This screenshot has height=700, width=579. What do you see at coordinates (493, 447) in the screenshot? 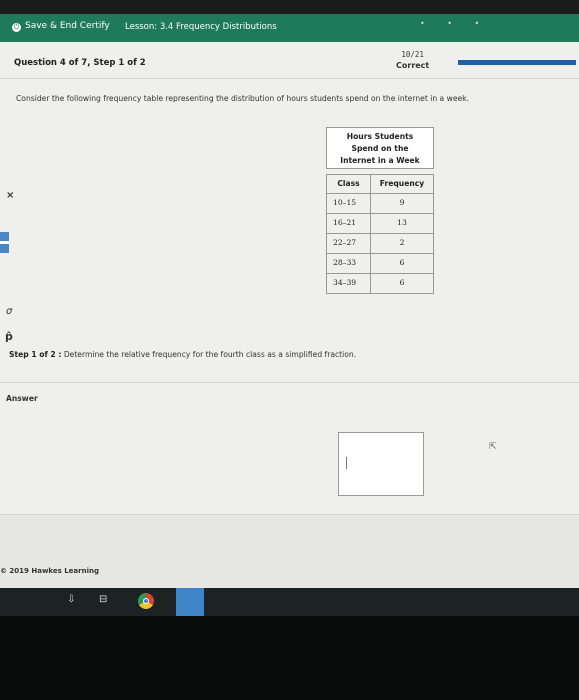
I see `mouse-pointer-icon: ⇱` at bounding box center [493, 447].